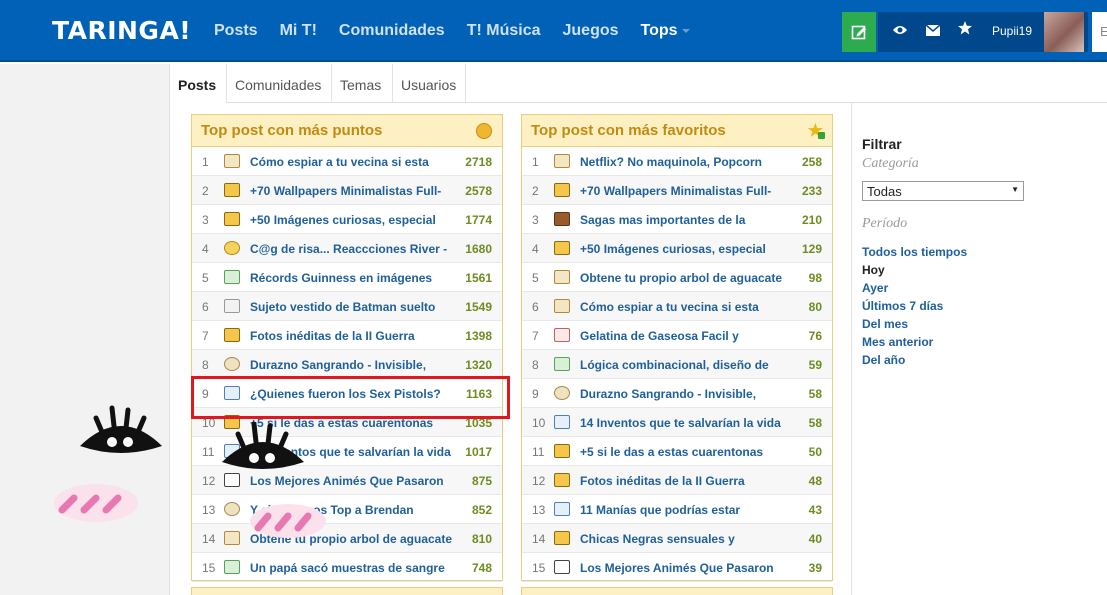  What do you see at coordinates (682, 539) in the screenshot?
I see `post-title-link: Chicas Negras sensuales y` at bounding box center [682, 539].